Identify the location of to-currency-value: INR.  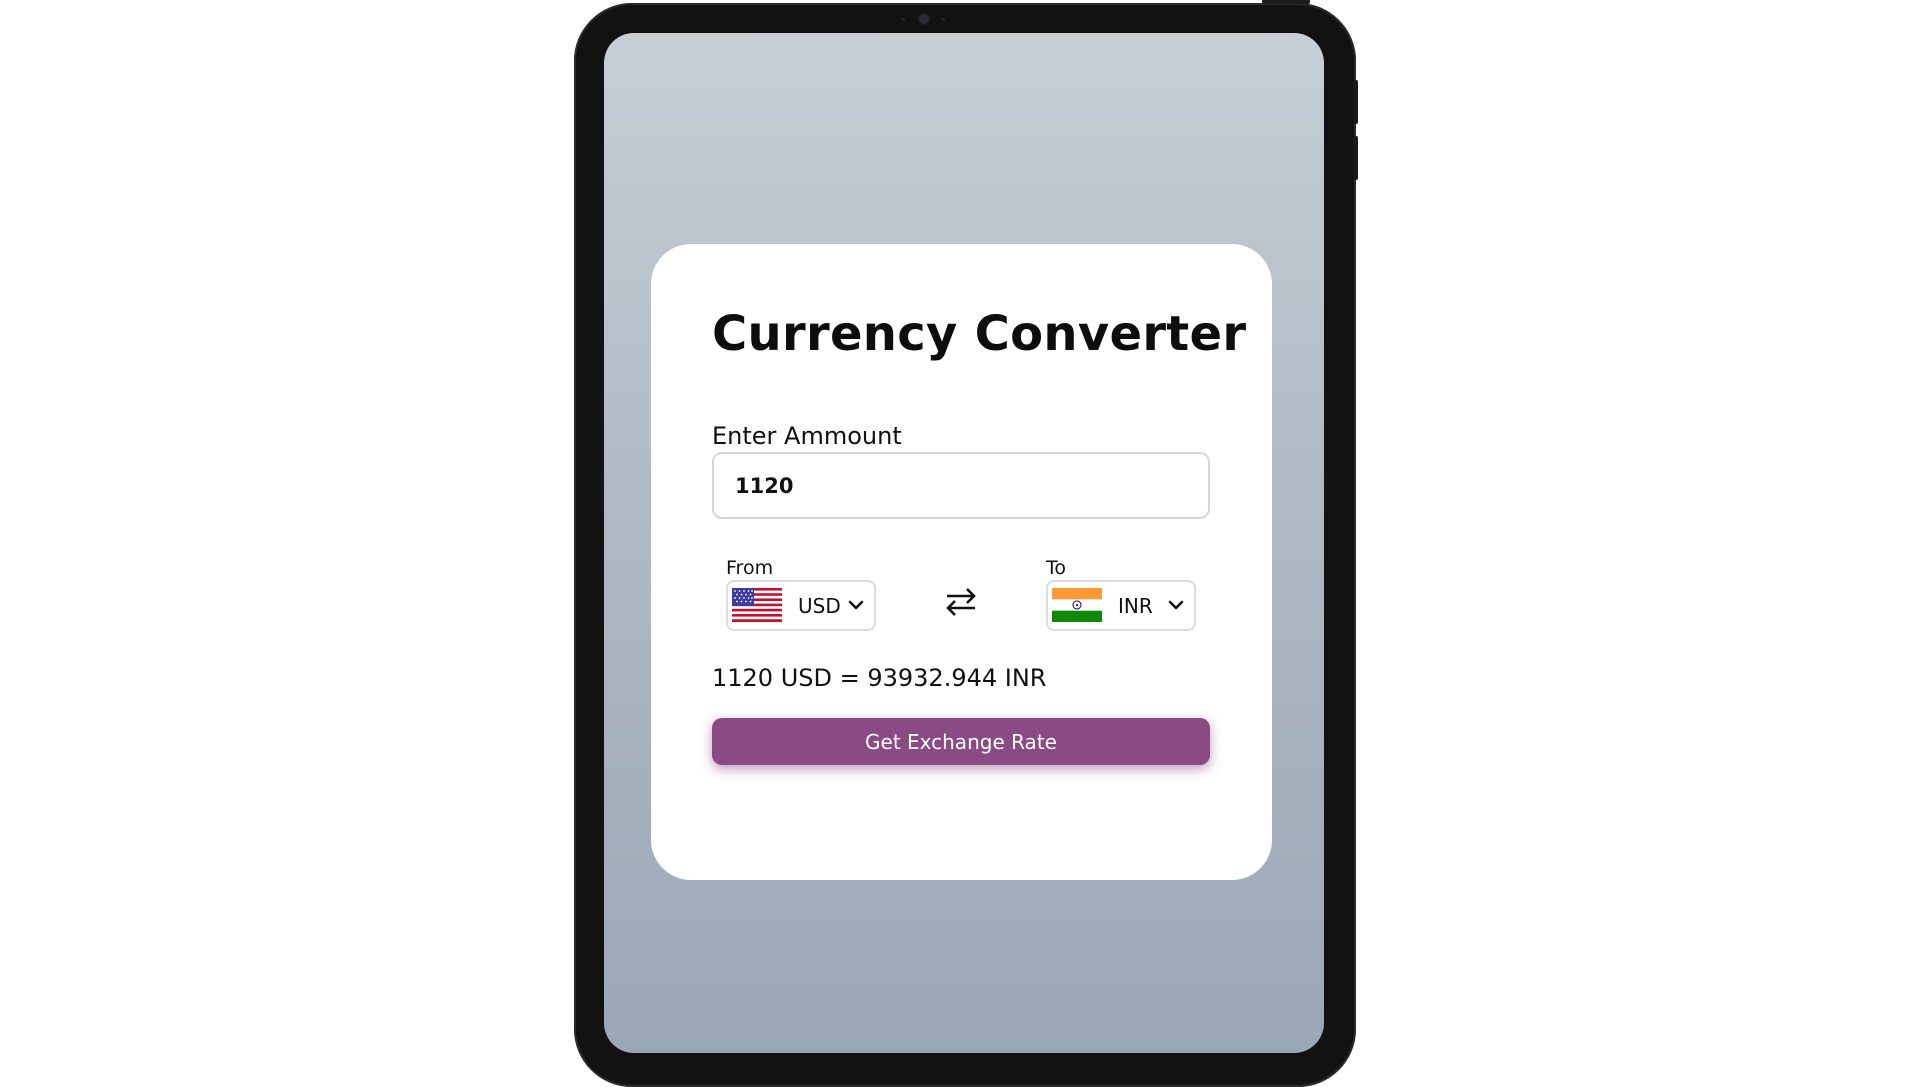
(1135, 606).